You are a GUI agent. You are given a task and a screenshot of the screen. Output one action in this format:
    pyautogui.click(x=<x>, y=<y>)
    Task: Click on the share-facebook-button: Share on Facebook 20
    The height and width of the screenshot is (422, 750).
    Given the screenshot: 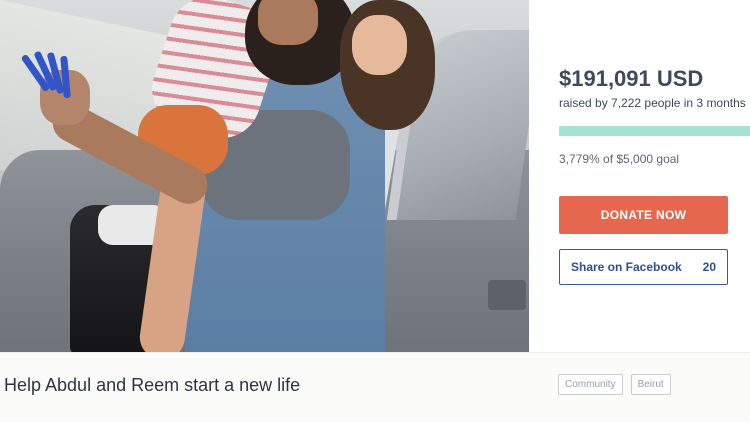 What is the action you would take?
    pyautogui.click(x=643, y=267)
    